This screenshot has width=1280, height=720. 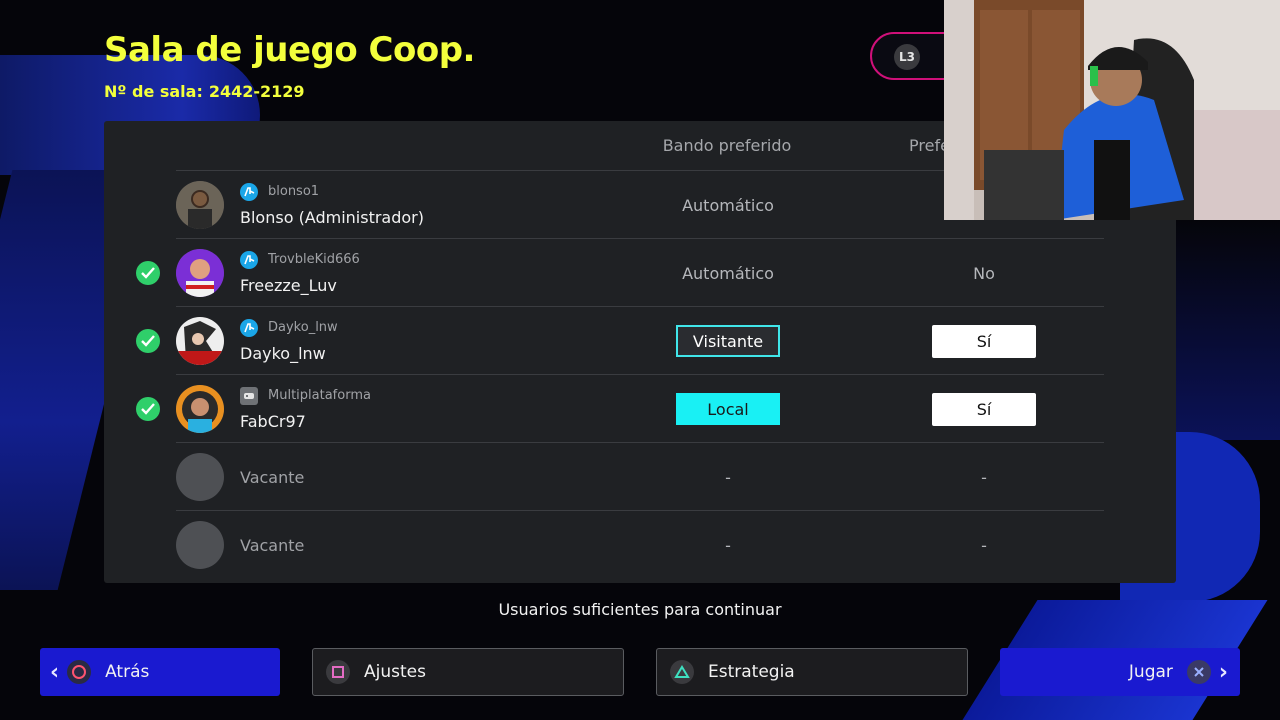 I want to click on player-name: Blonso (Administrador), so click(x=332, y=217).